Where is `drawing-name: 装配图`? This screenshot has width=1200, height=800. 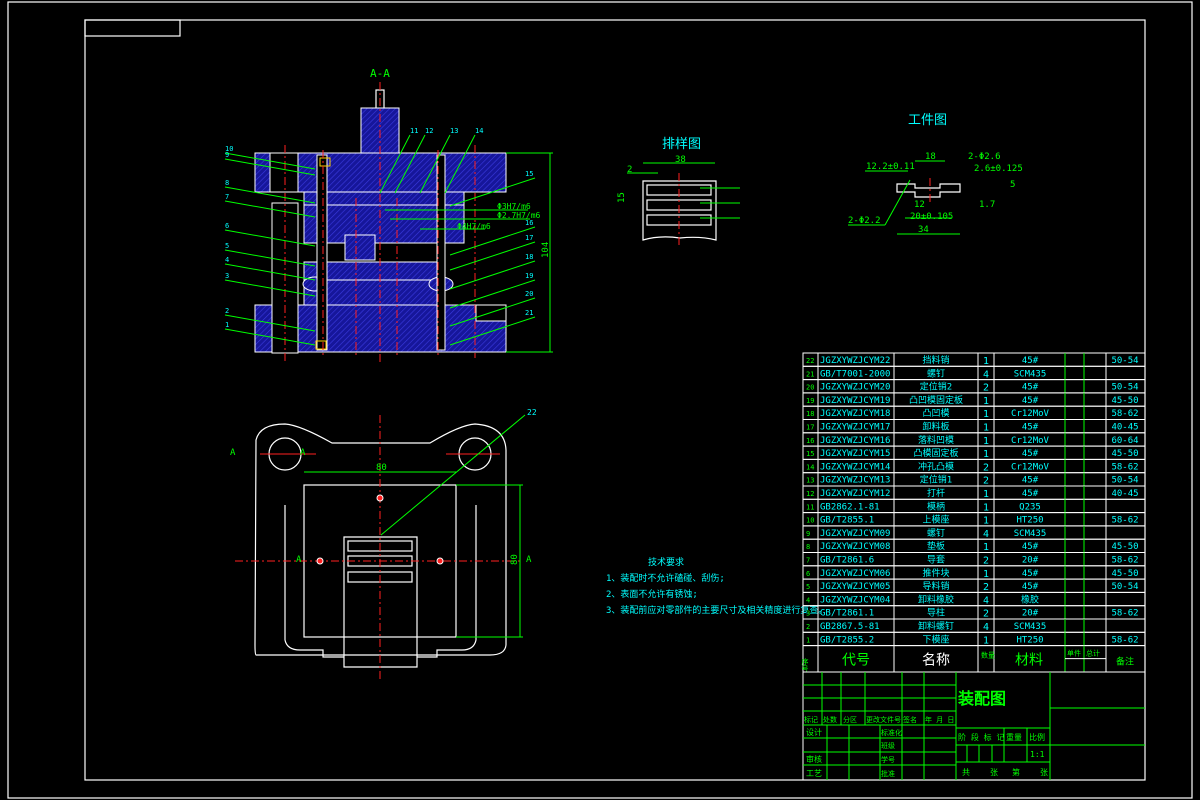
drawing-name: 装配图 is located at coordinates (981, 698).